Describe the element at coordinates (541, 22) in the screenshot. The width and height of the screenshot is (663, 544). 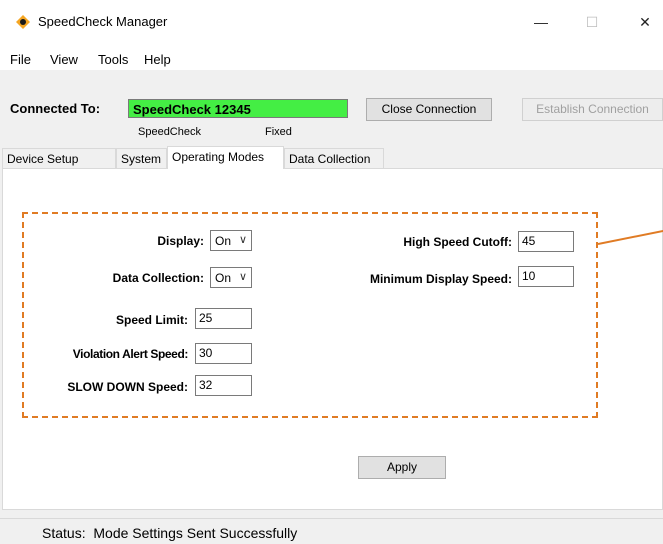
I see `minimize-button: —` at that location.